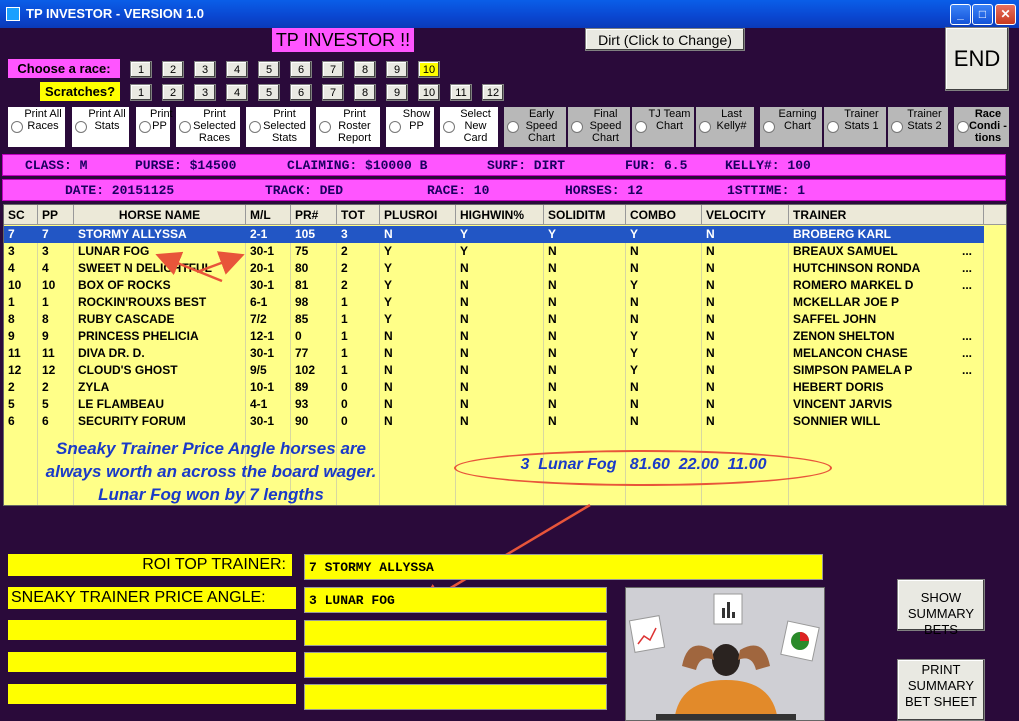  What do you see at coordinates (205, 69) in the screenshot?
I see `race-button-3: 3` at bounding box center [205, 69].